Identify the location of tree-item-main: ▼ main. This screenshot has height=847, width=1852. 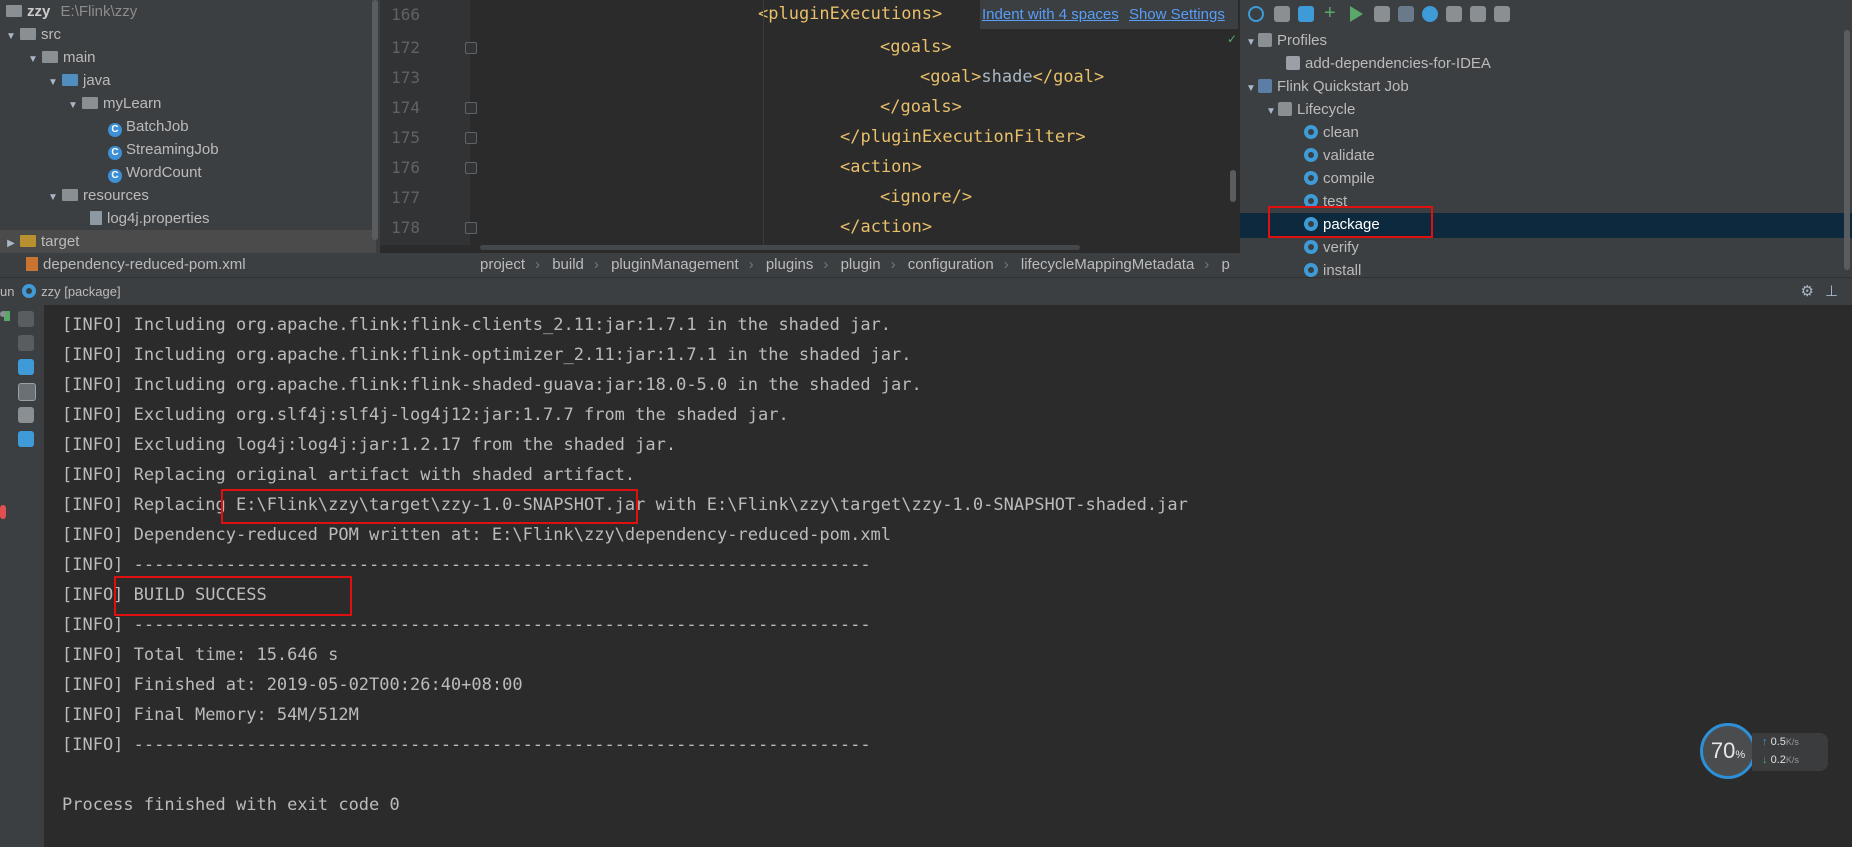
(60, 58).